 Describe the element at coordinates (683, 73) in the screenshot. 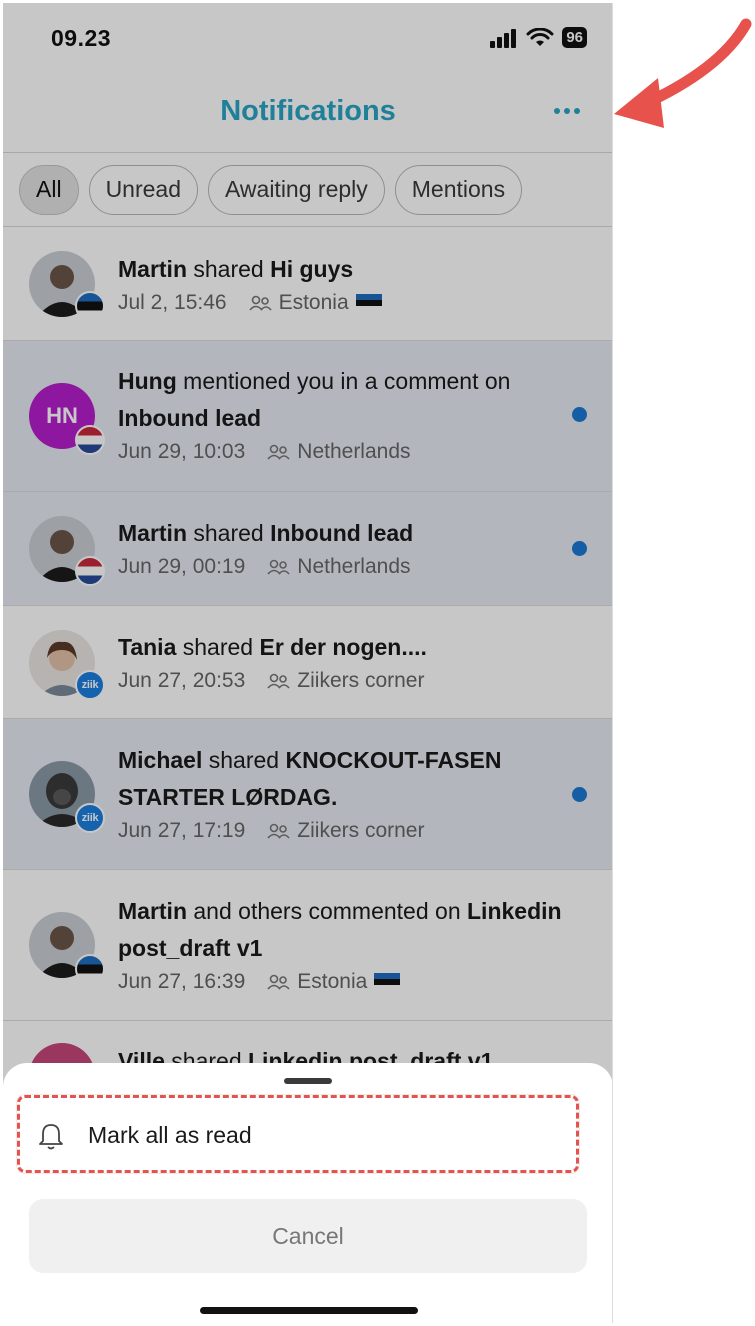

I see `annotation-arrow-icon` at that location.